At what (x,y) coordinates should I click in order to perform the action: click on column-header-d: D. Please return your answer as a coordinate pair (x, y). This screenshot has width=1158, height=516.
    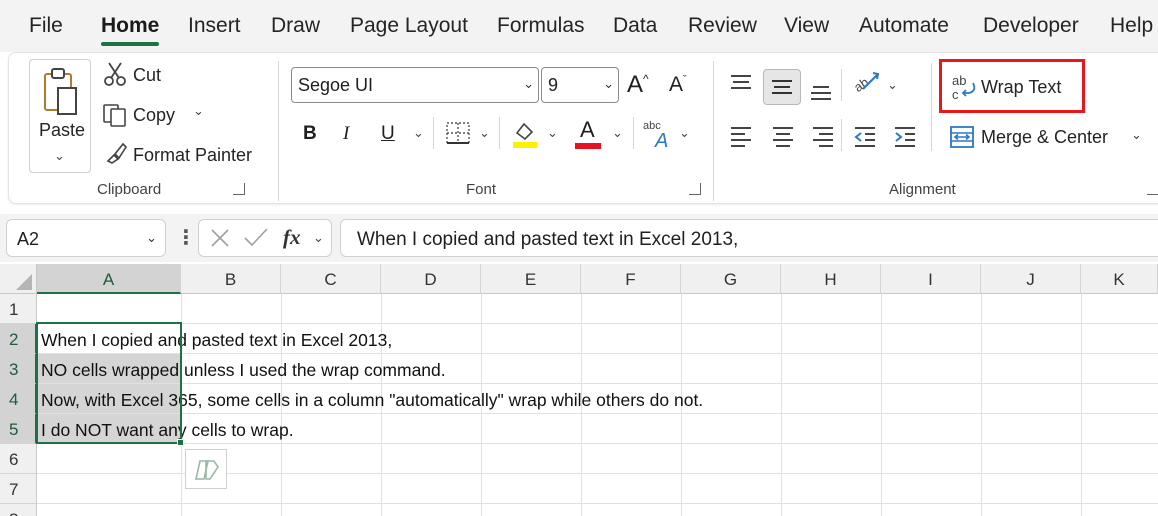
    Looking at the image, I should click on (431, 279).